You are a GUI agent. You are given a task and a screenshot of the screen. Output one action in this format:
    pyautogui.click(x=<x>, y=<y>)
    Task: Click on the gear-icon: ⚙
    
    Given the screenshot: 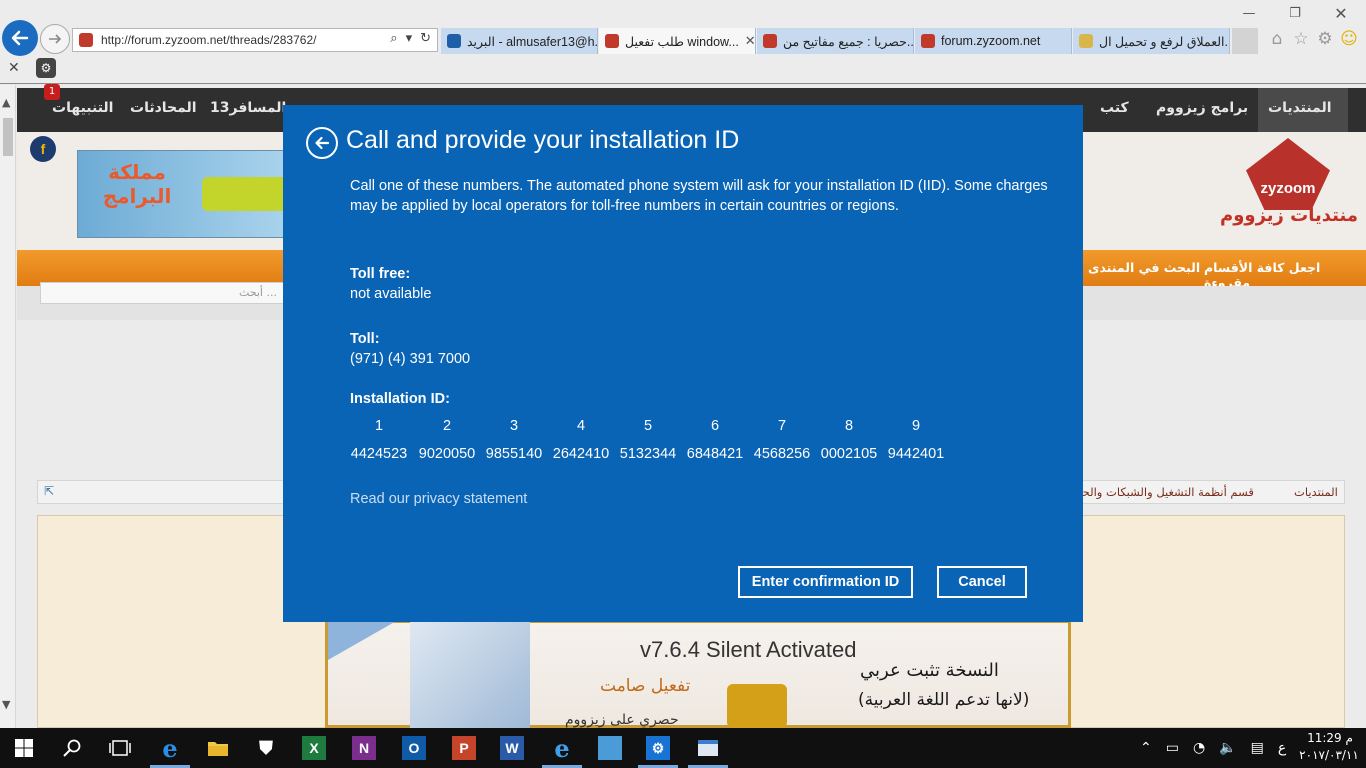 What is the action you would take?
    pyautogui.click(x=1325, y=39)
    